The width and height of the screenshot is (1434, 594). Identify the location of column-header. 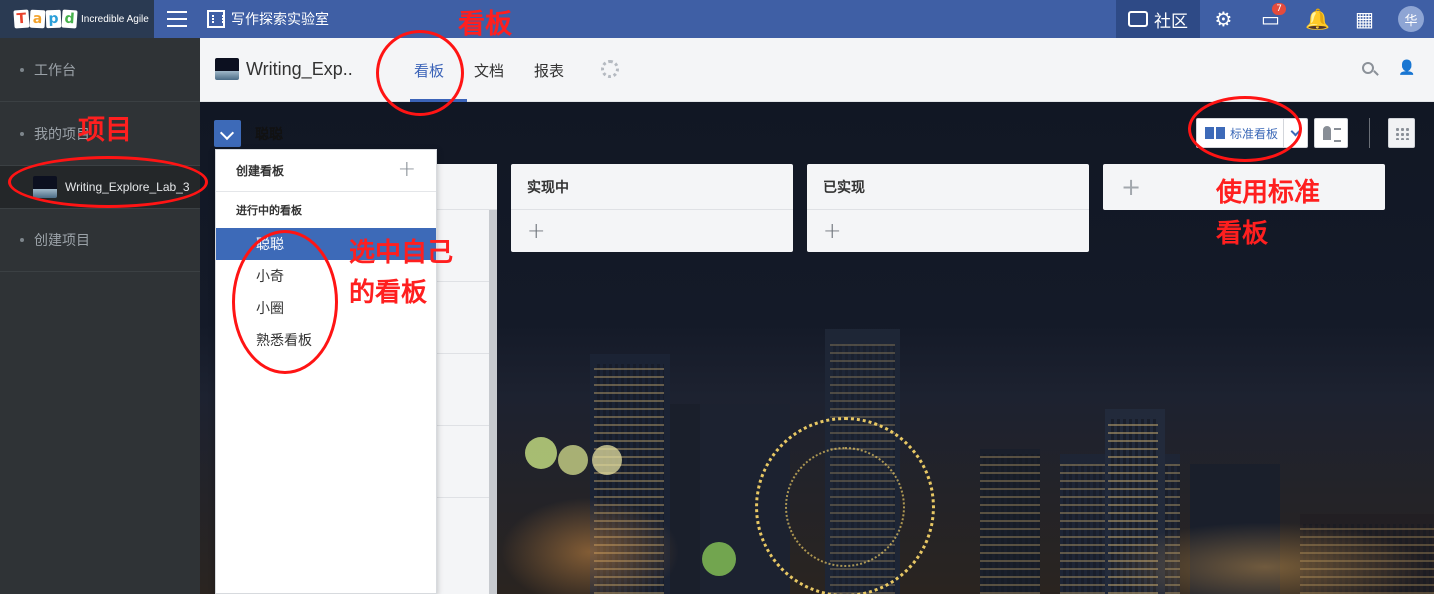
(466, 187).